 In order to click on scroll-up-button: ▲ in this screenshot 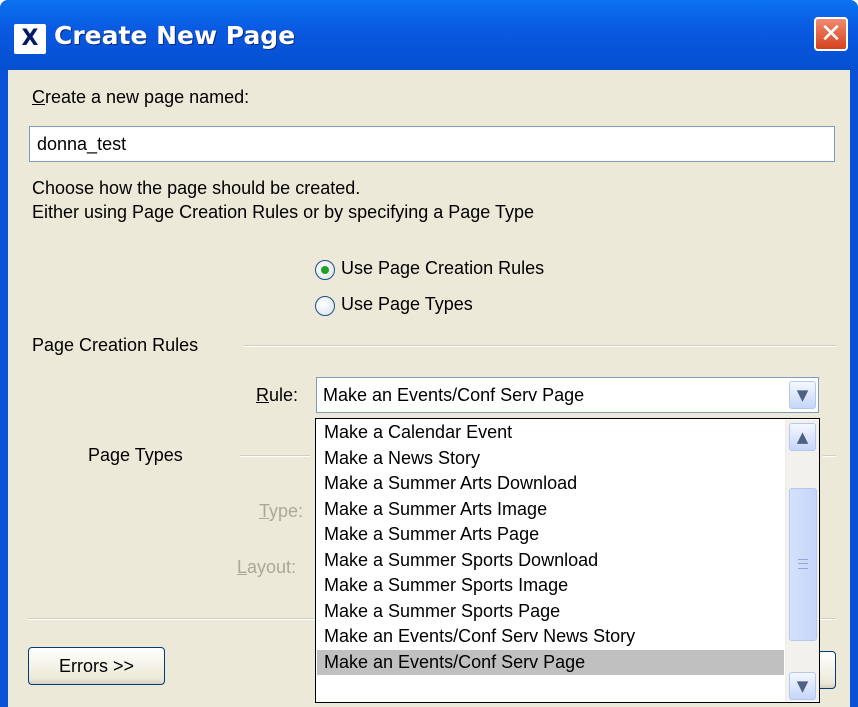, I will do `click(802, 437)`.